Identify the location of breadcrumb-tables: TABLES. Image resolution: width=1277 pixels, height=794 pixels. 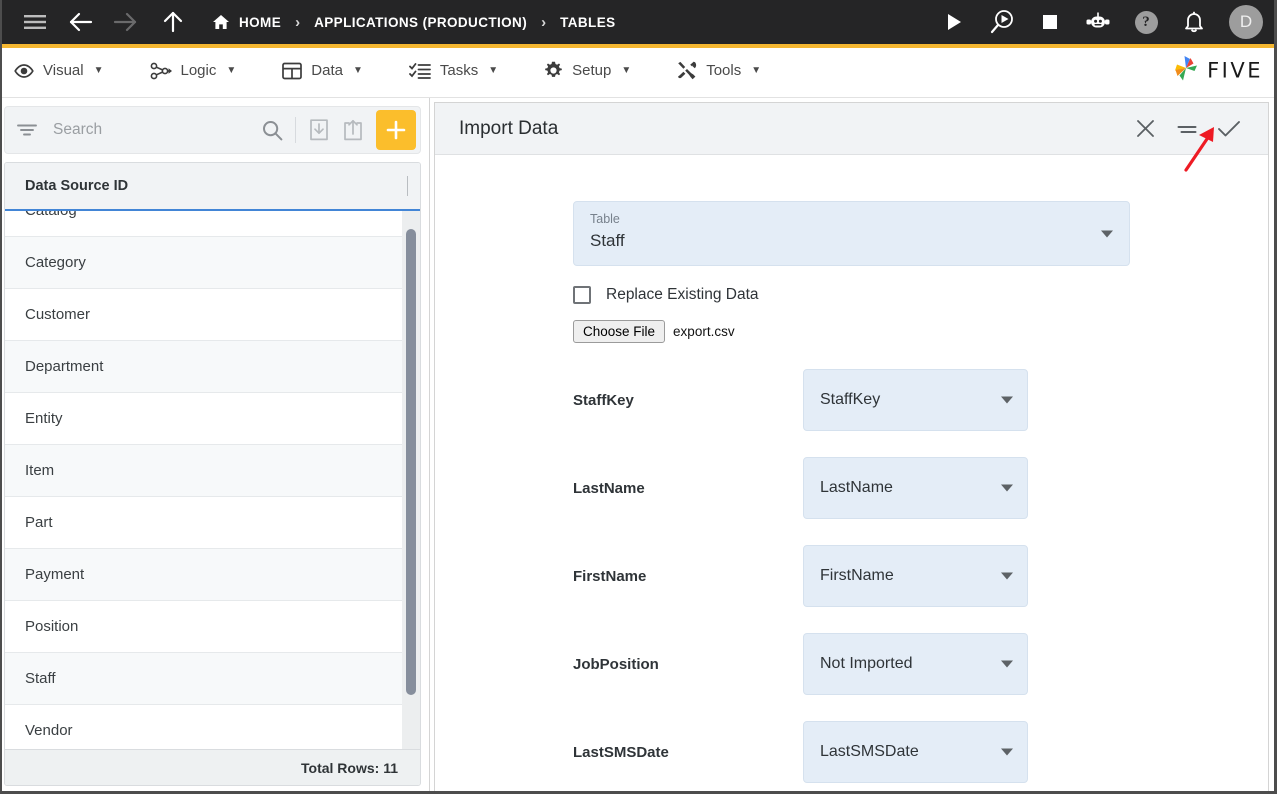
(587, 22).